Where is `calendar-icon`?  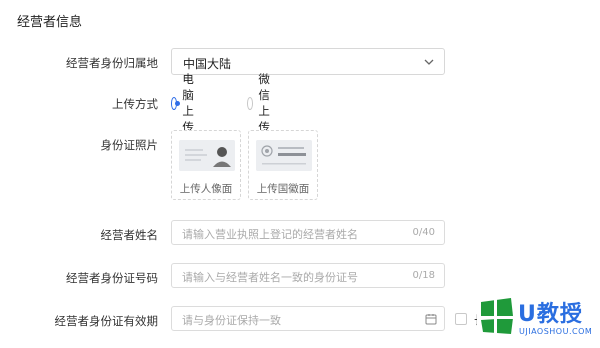
calendar-icon is located at coordinates (431, 319).